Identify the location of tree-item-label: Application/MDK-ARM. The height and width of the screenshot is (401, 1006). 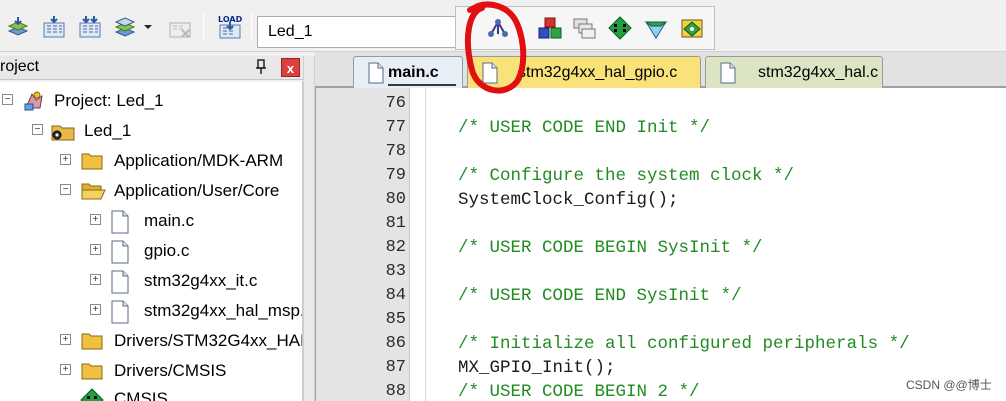
(199, 160).